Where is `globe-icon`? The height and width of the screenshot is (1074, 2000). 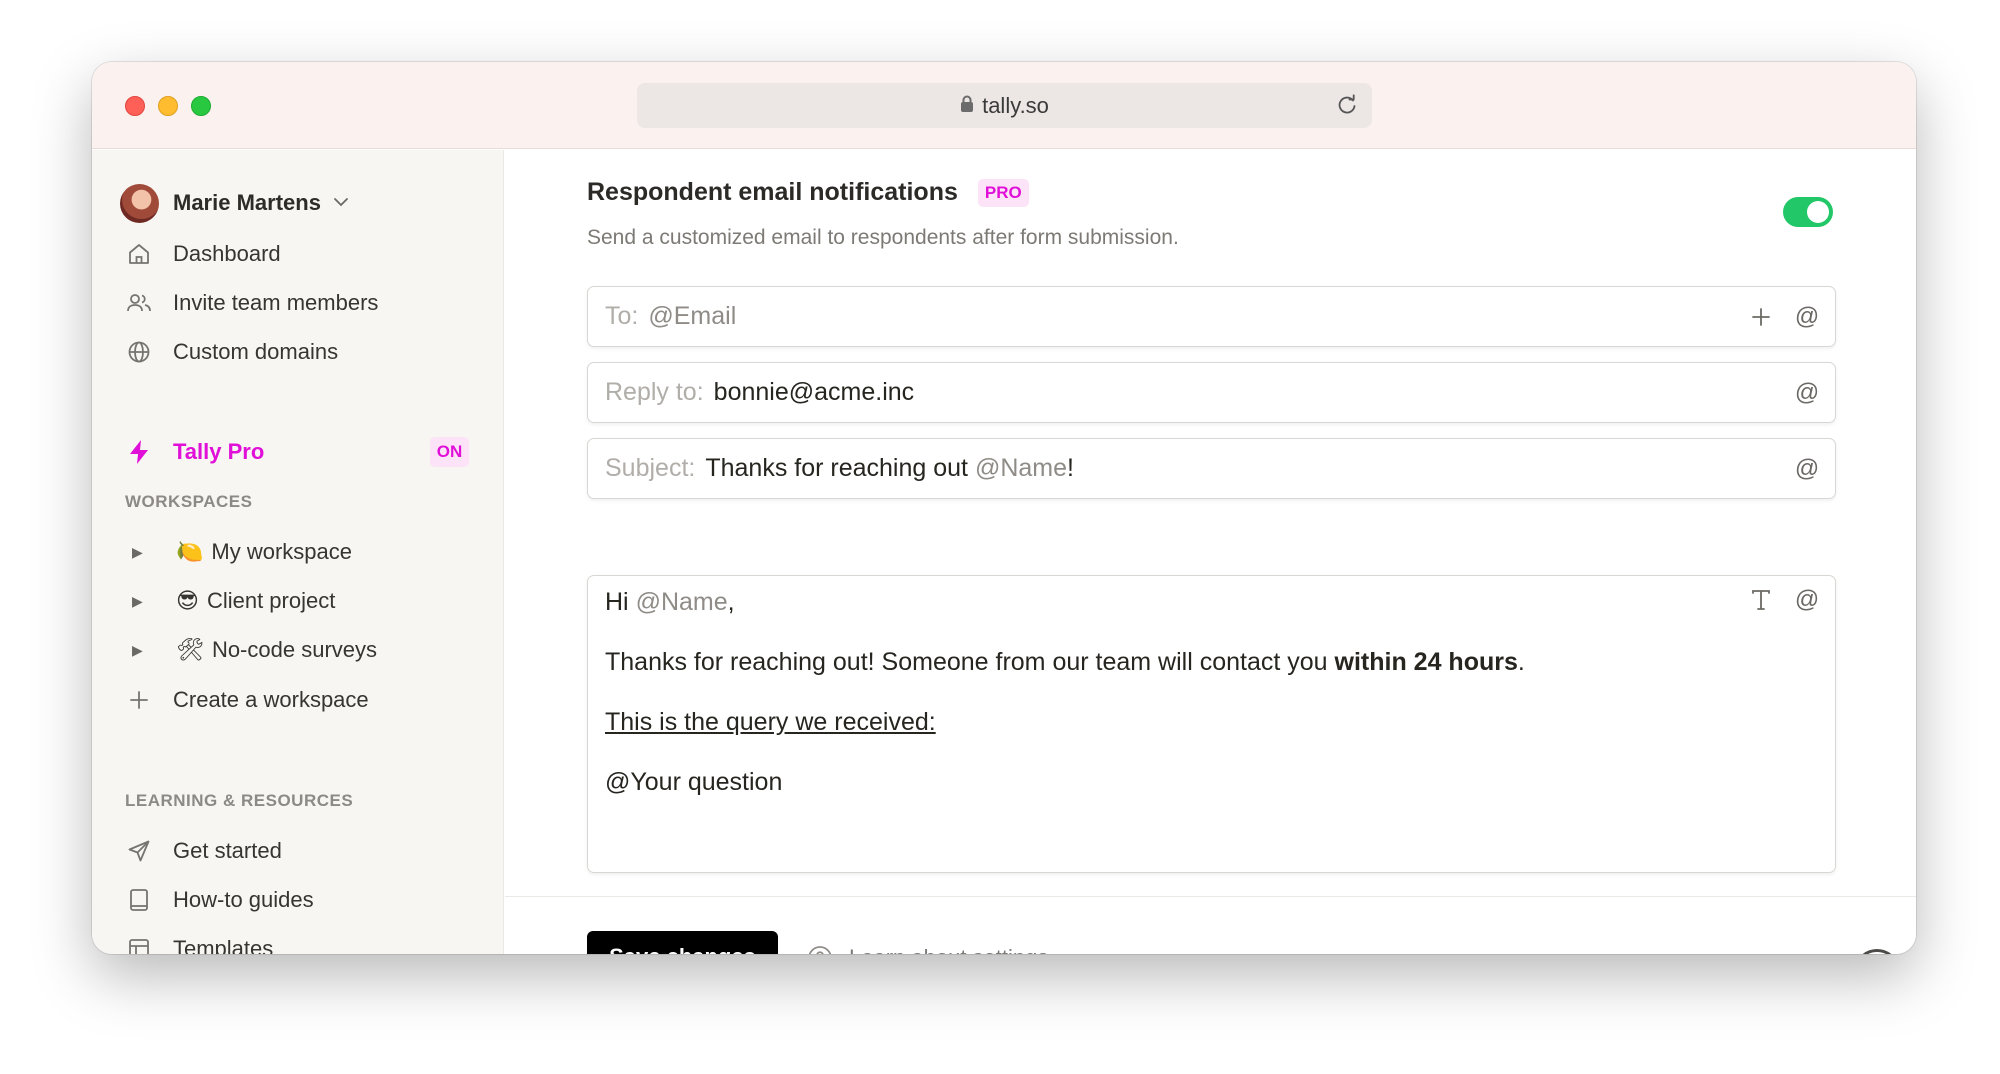 globe-icon is located at coordinates (139, 352).